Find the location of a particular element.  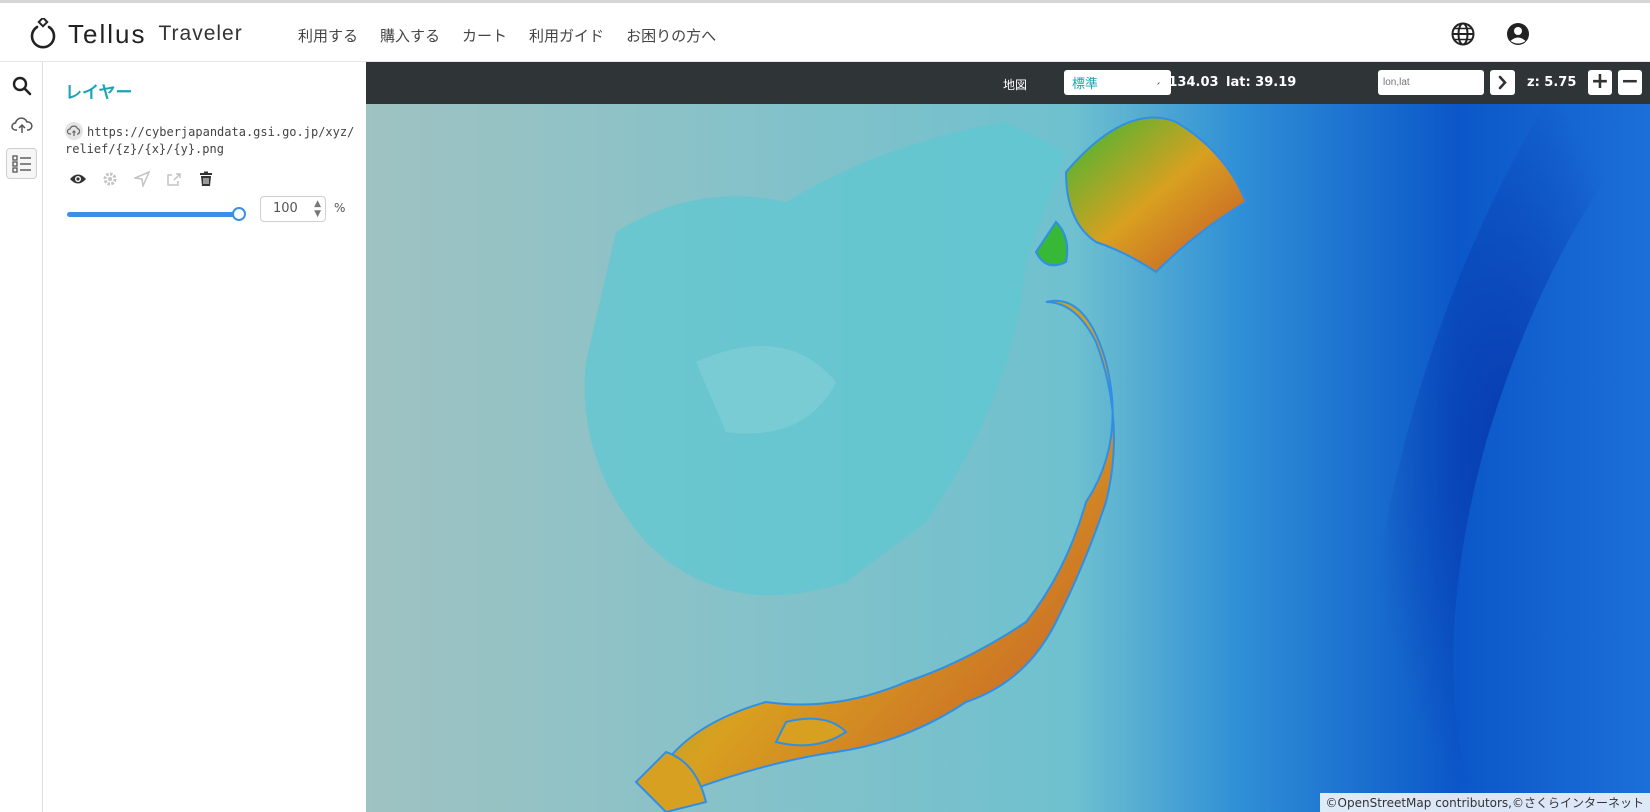

logo-product-name: Traveler is located at coordinates (200, 33).